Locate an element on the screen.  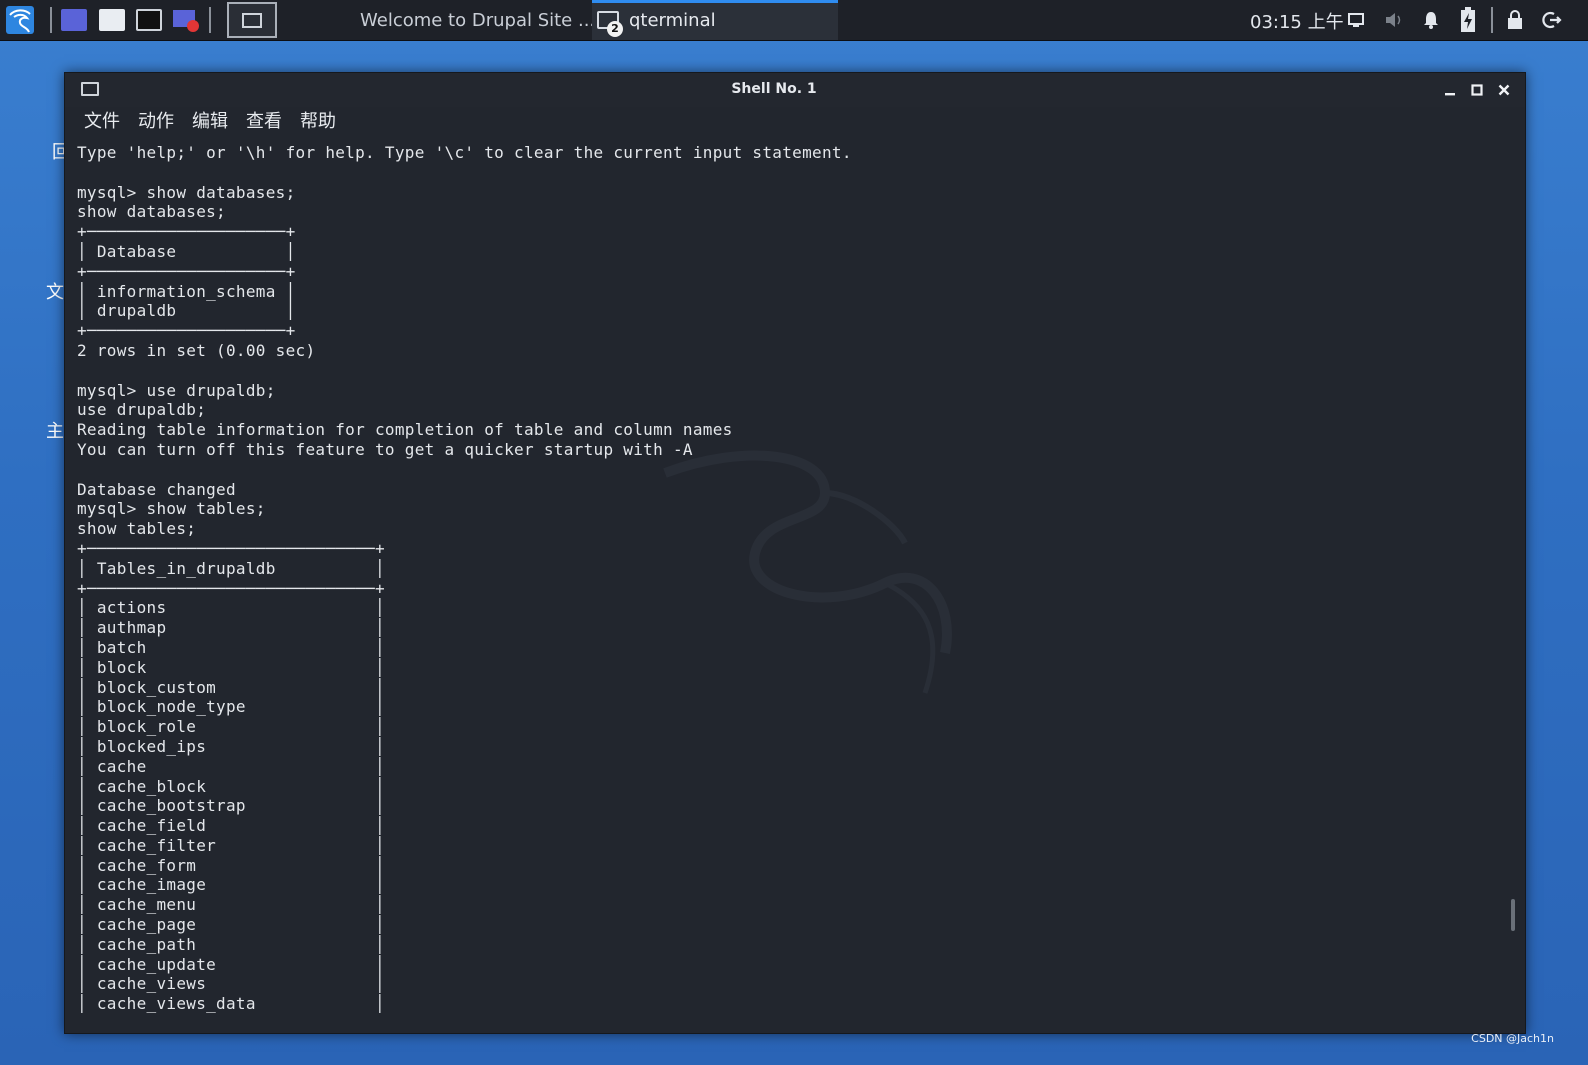
volume-muted-icon is located at coordinates (1394, 20).